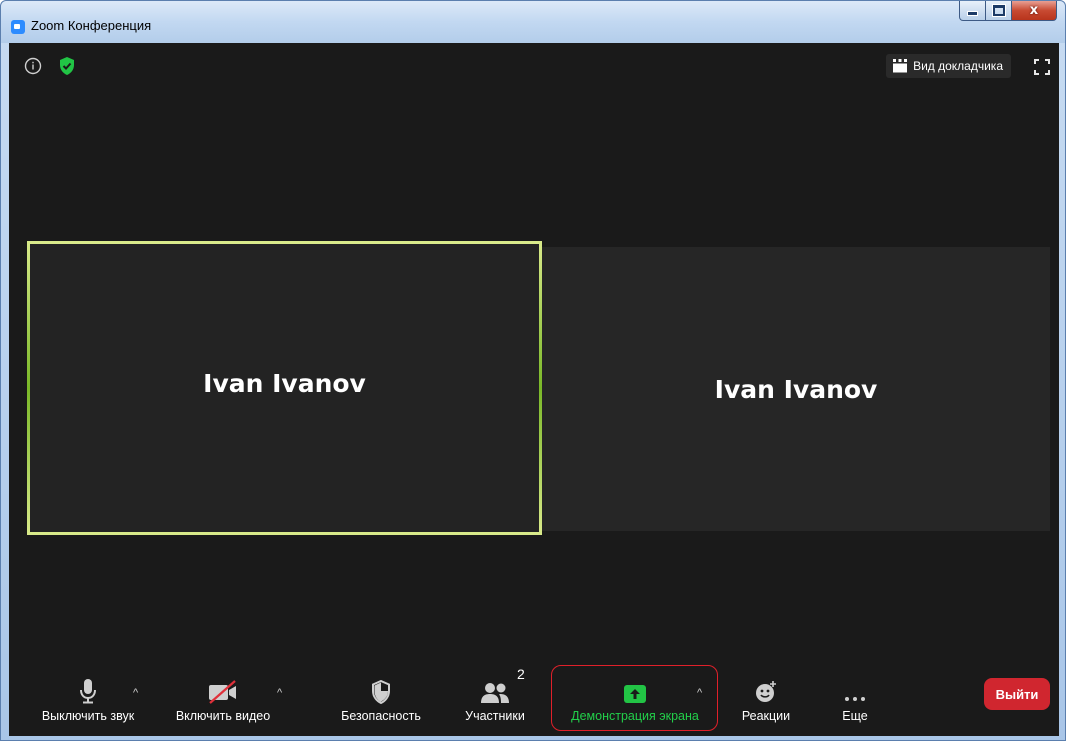 The image size is (1066, 741). Describe the element at coordinates (699, 693) in the screenshot. I see `share-options-caret: ^` at that location.